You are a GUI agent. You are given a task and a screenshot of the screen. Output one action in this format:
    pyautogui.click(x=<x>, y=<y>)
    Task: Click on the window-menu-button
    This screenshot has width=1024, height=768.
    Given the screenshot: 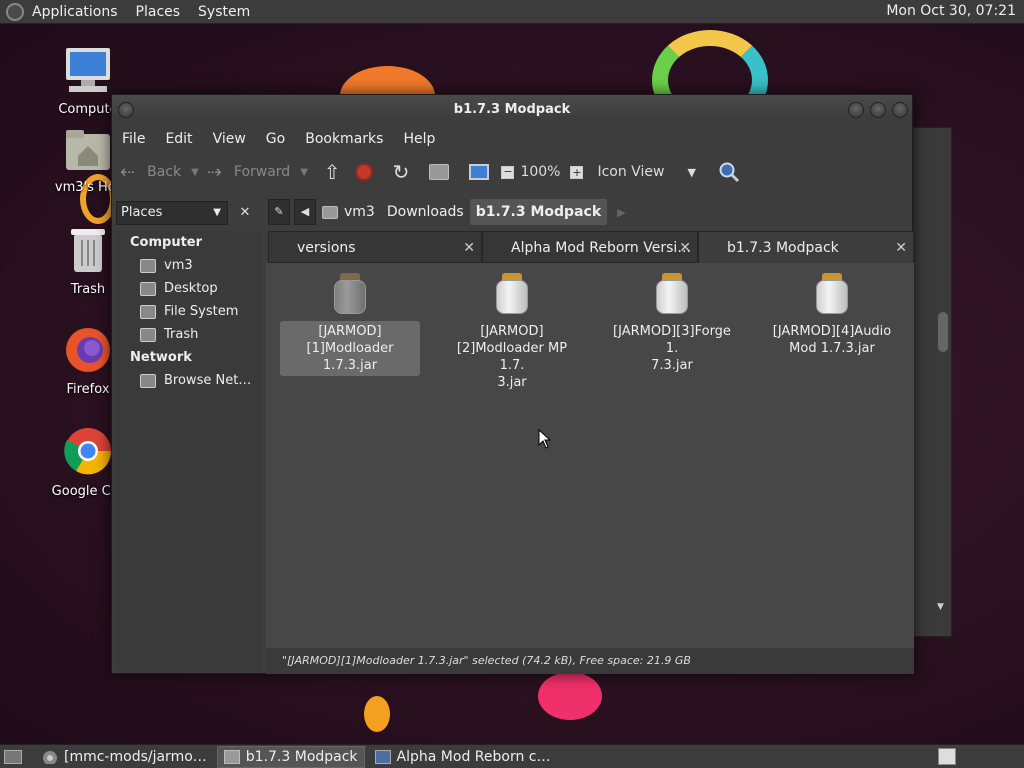 What is the action you would take?
    pyautogui.click(x=126, y=110)
    